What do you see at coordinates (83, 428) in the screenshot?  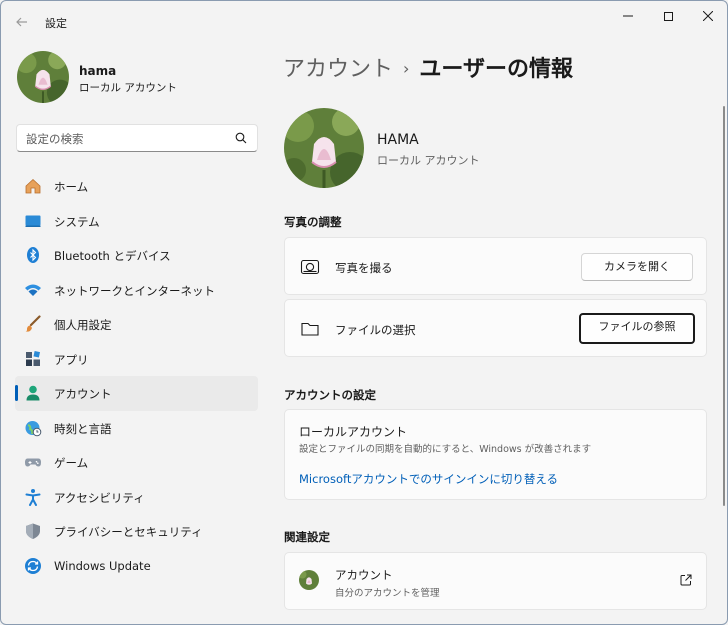 I see `sidebar-item-label: 時刻と言語` at bounding box center [83, 428].